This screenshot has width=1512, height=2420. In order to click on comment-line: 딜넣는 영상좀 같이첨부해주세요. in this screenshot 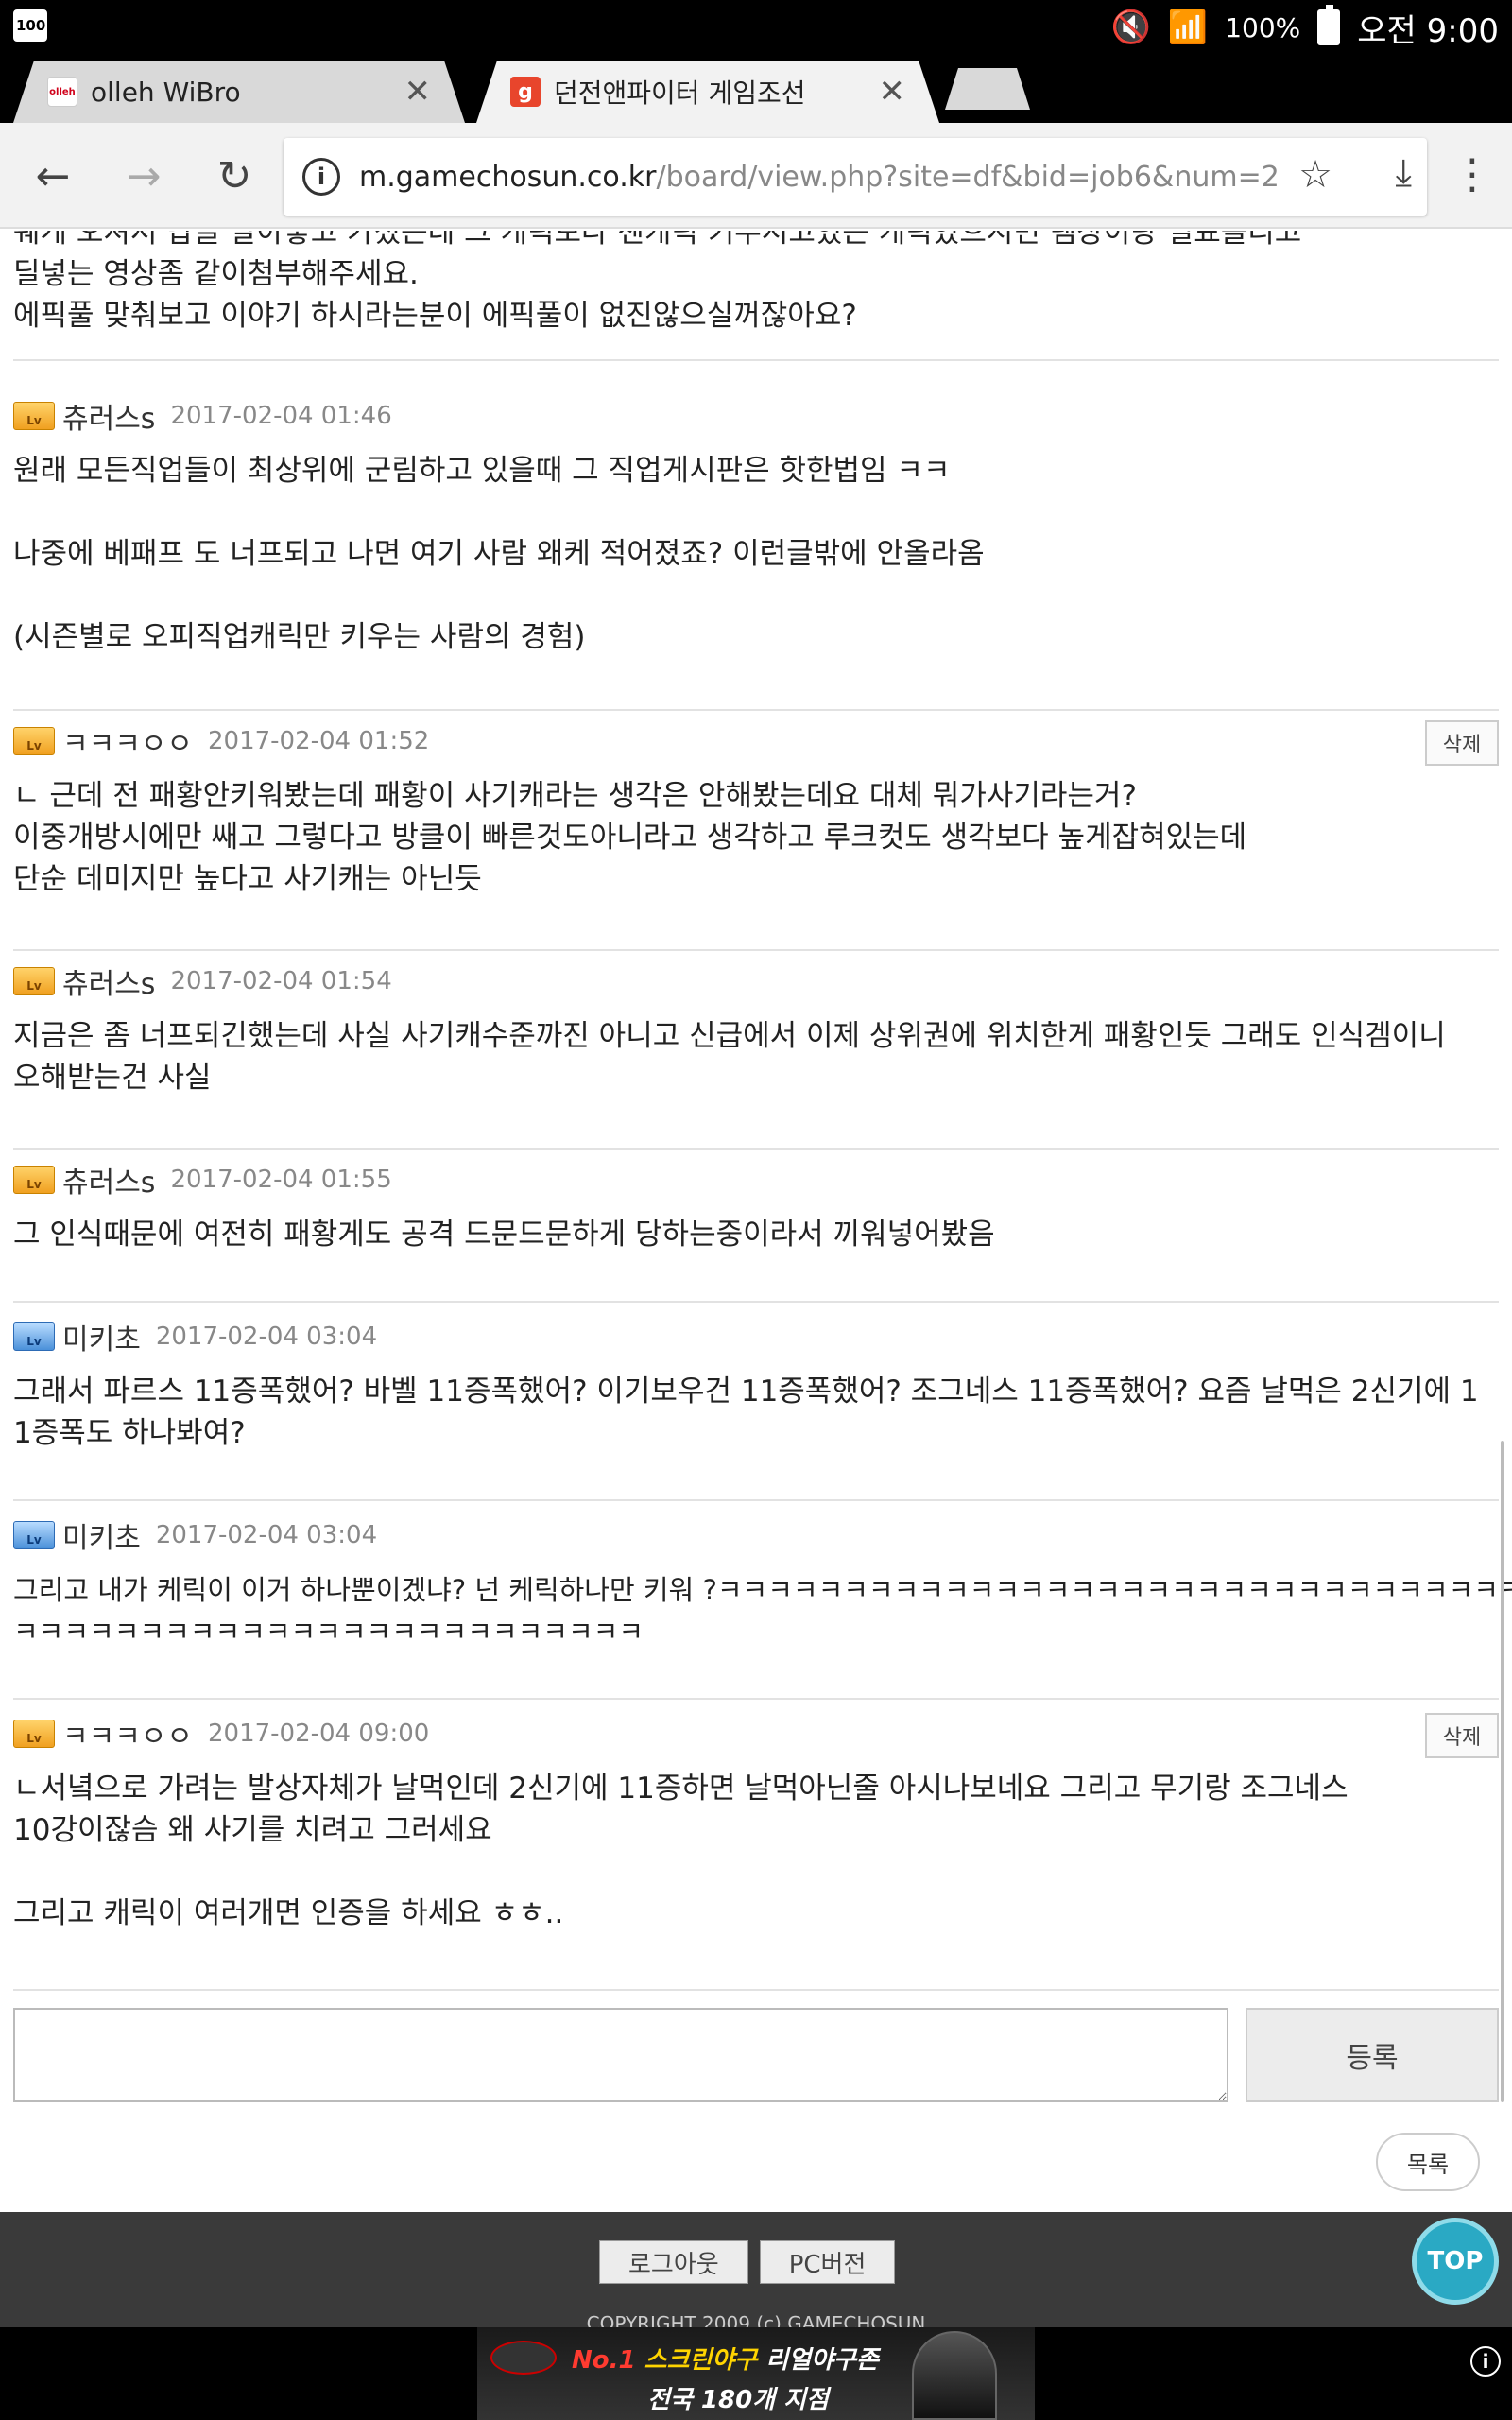, I will do `click(216, 274)`.